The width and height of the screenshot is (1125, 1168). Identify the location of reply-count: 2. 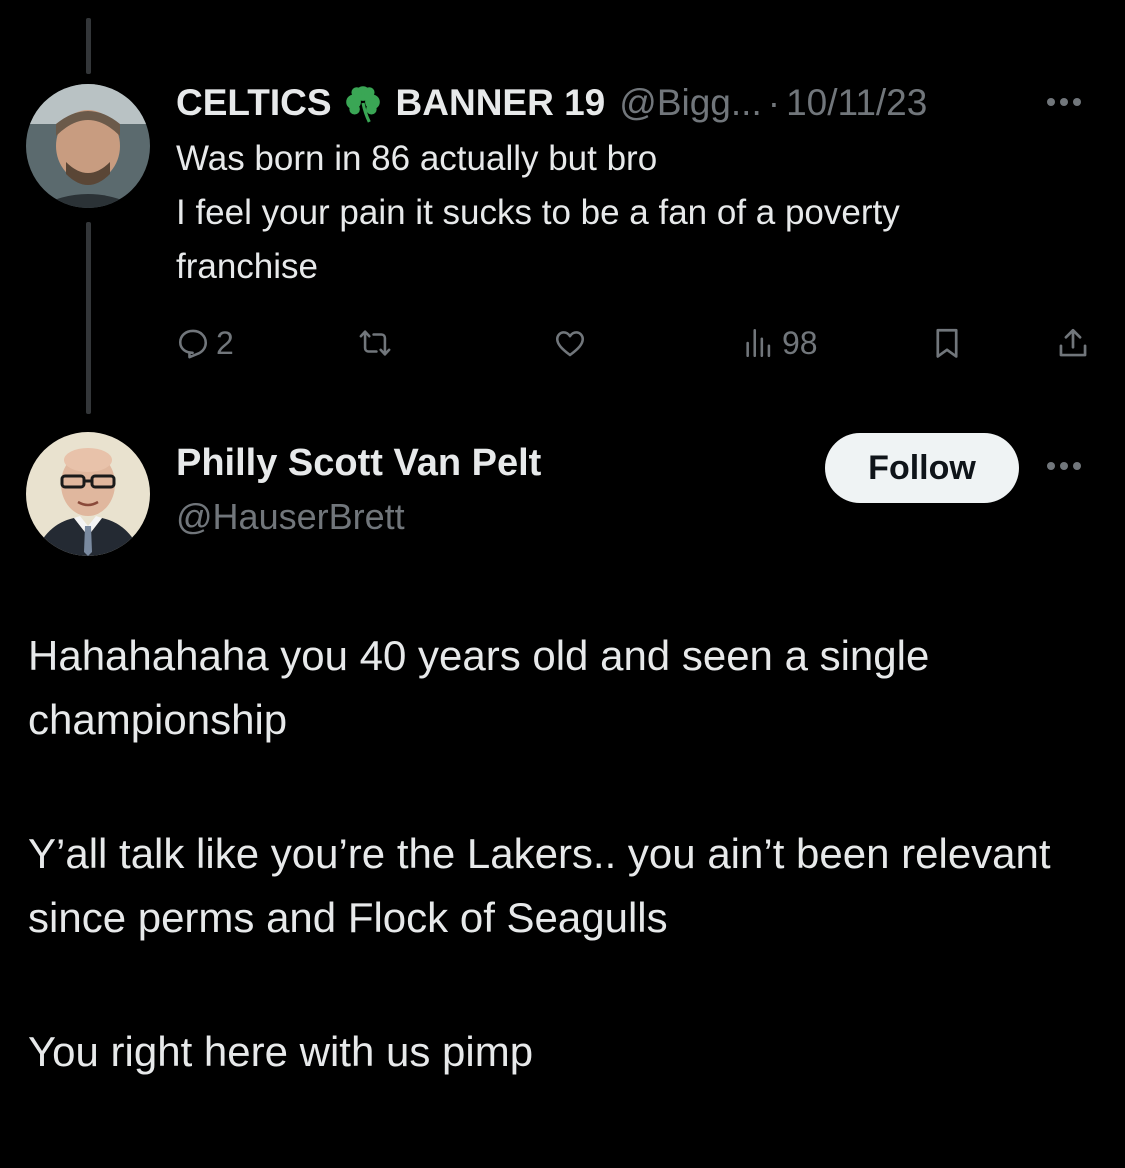
(225, 342).